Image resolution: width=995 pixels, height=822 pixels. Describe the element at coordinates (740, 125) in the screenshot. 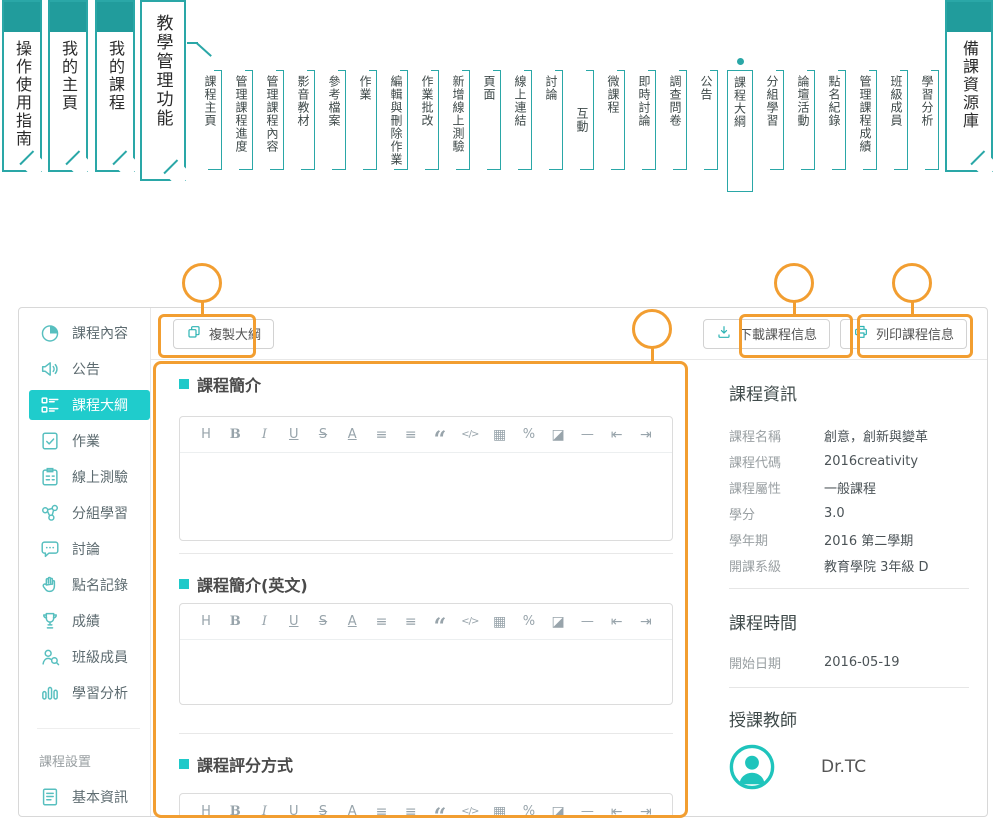

I see `sitemap-tab-course-outline: 課程大綱` at that location.